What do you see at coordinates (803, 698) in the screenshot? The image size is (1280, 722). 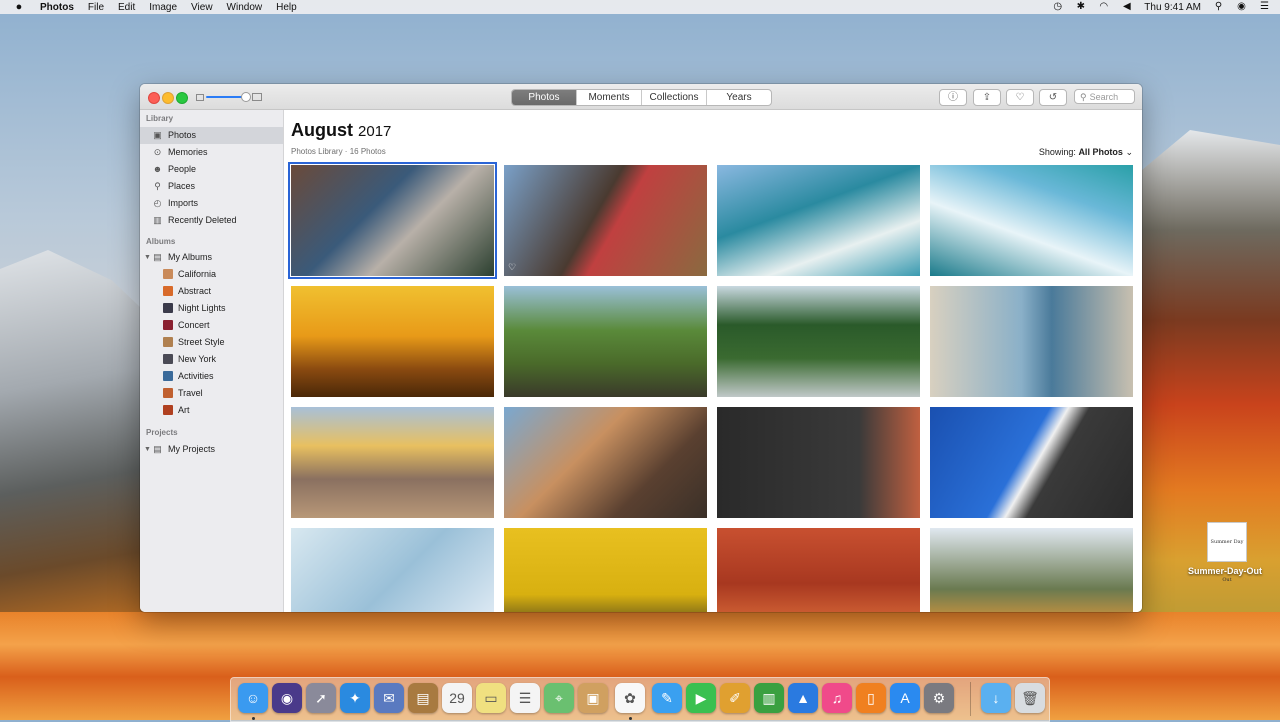 I see `dock-keynote-icon: ▲` at bounding box center [803, 698].